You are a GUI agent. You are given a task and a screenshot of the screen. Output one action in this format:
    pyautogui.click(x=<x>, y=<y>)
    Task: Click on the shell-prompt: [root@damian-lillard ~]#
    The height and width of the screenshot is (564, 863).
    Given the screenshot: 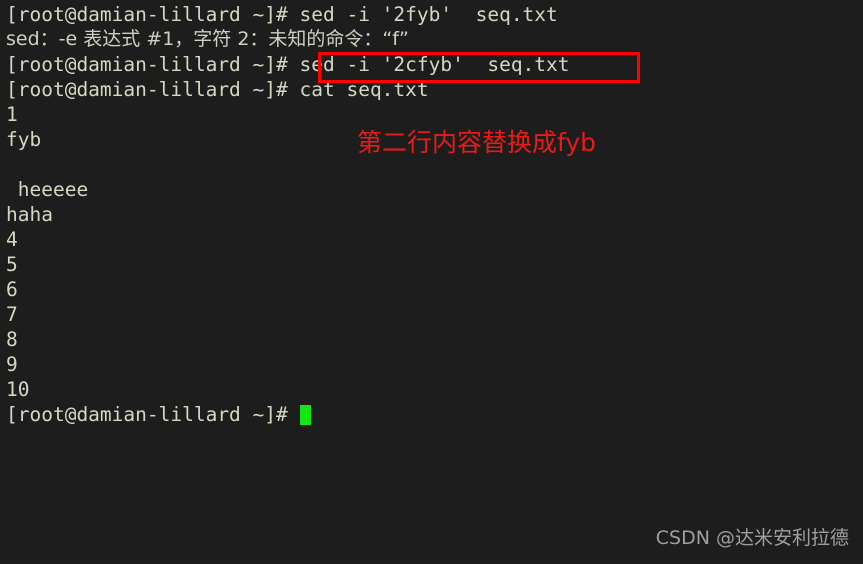 What is the action you would take?
    pyautogui.click(x=153, y=414)
    